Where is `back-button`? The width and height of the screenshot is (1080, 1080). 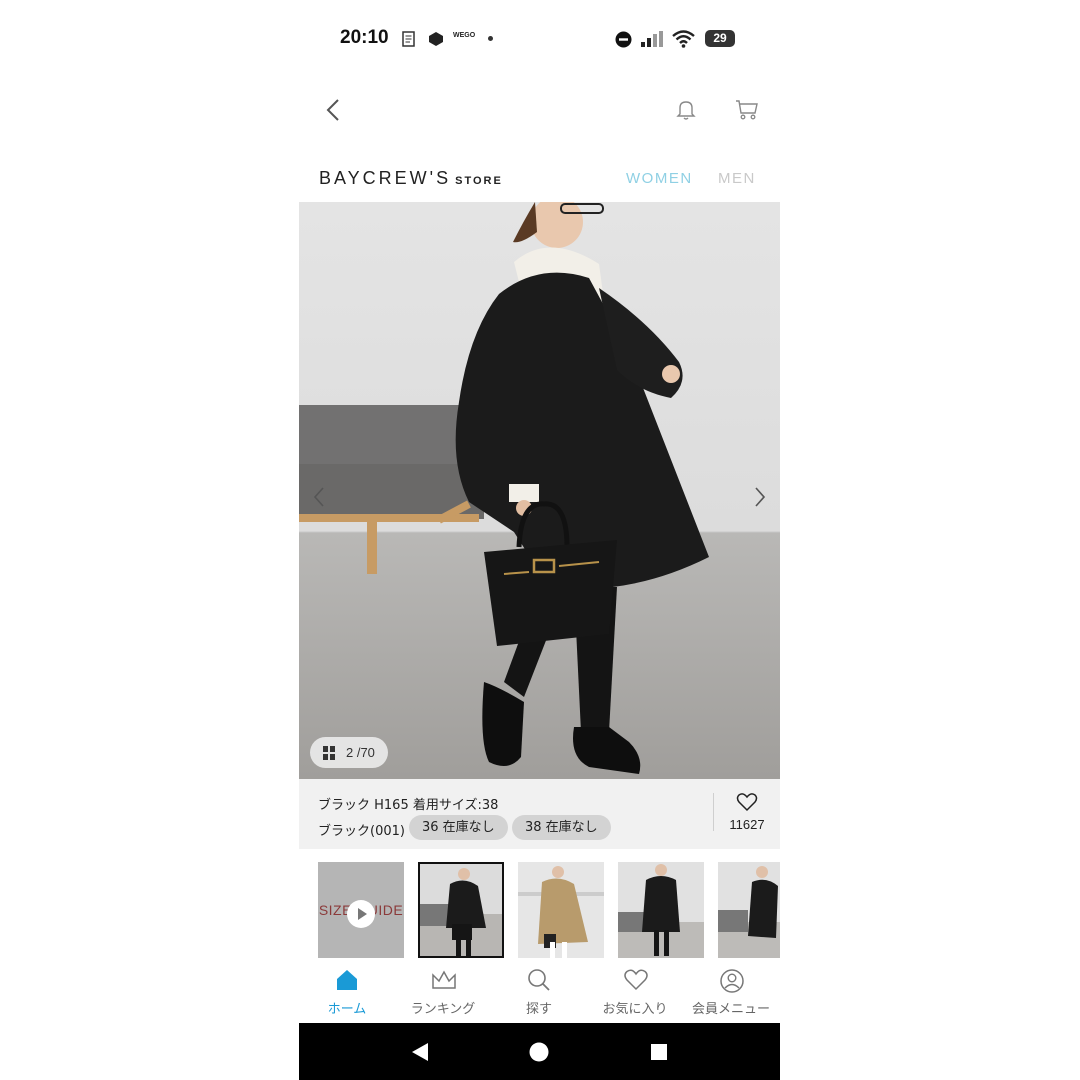 back-button is located at coordinates (333, 110).